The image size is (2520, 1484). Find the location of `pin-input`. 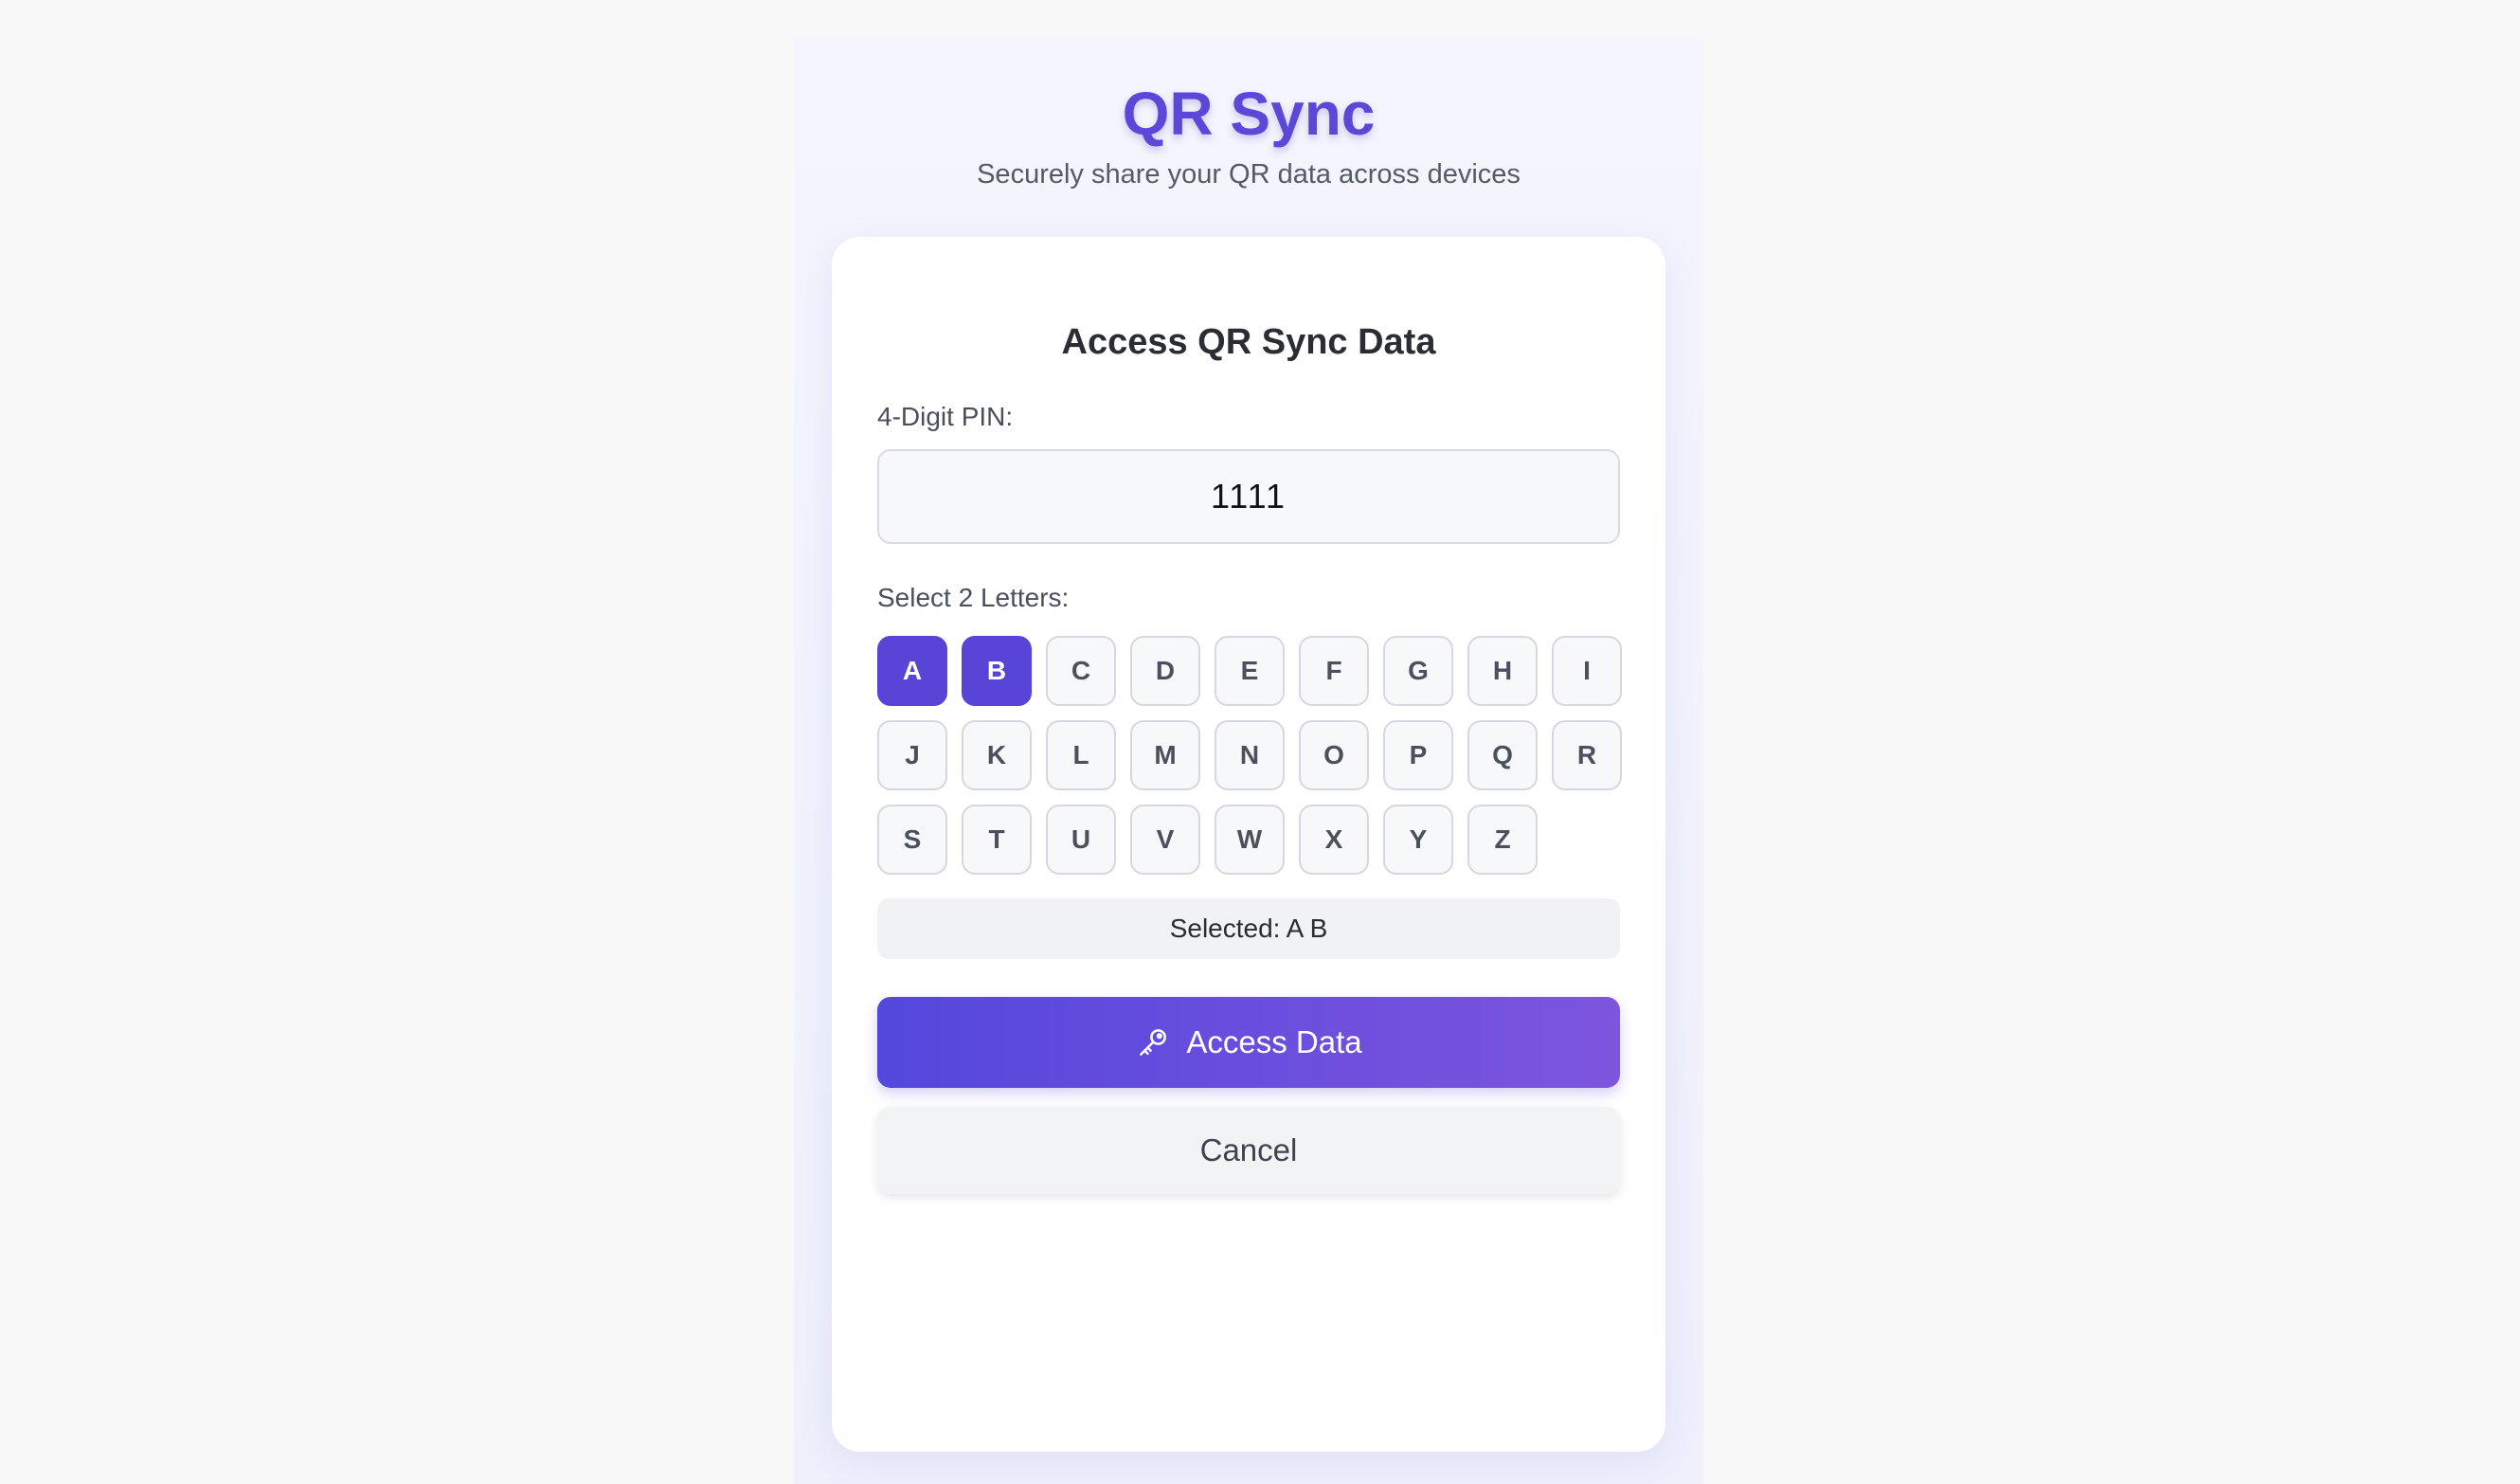

pin-input is located at coordinates (1248, 496).